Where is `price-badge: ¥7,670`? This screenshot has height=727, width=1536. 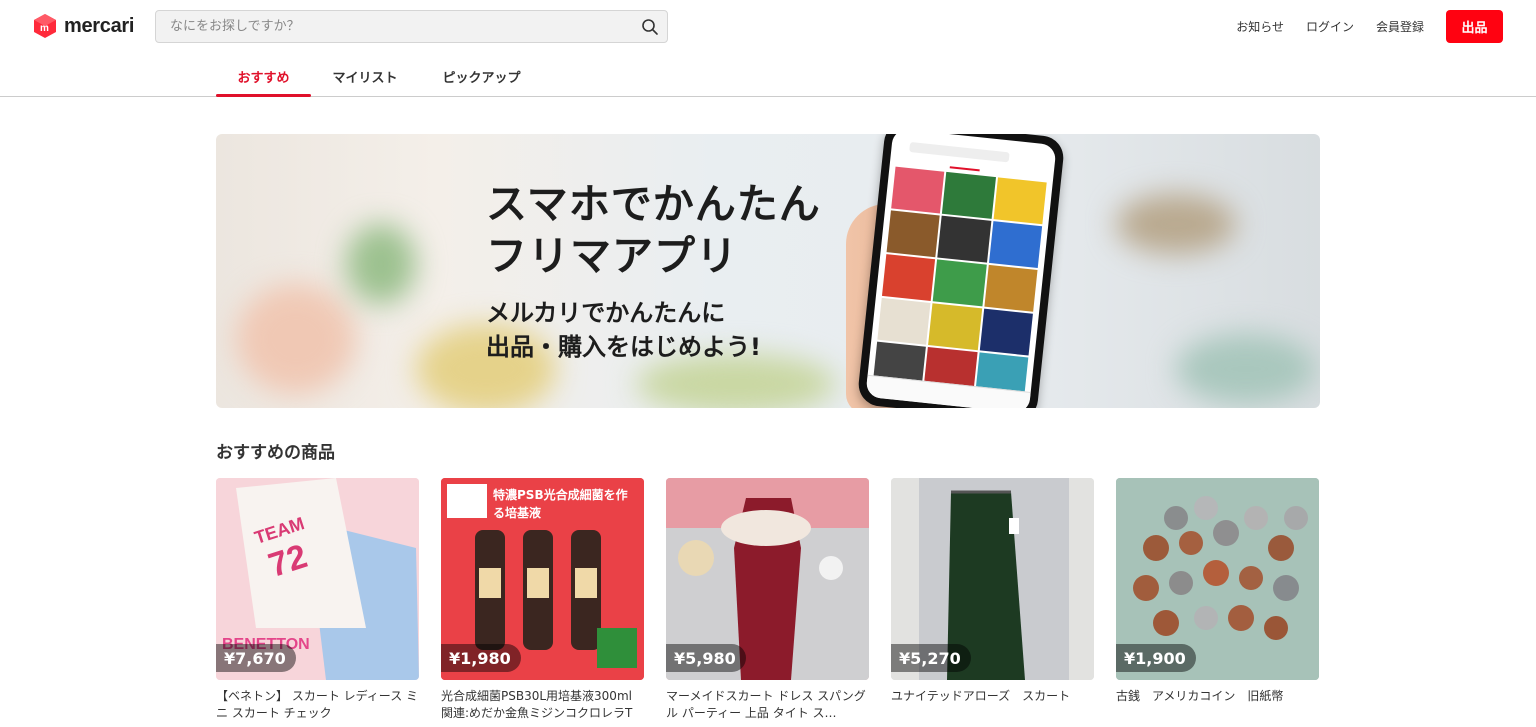
price-badge: ¥7,670 is located at coordinates (256, 658).